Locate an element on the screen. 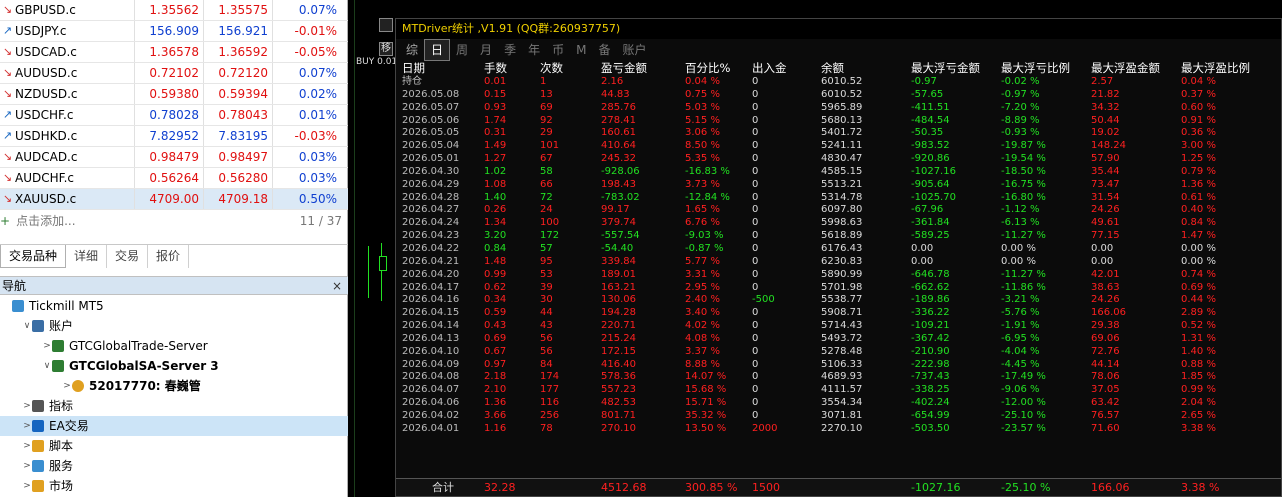  cell-pnl: 160.61 is located at coordinates (618, 133).